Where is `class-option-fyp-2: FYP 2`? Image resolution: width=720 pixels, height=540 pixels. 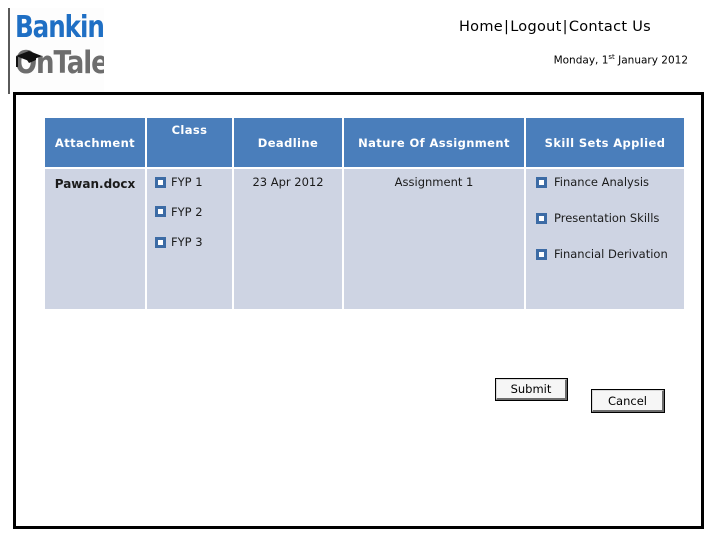
class-option-fyp-2: FYP 2 is located at coordinates (191, 212).